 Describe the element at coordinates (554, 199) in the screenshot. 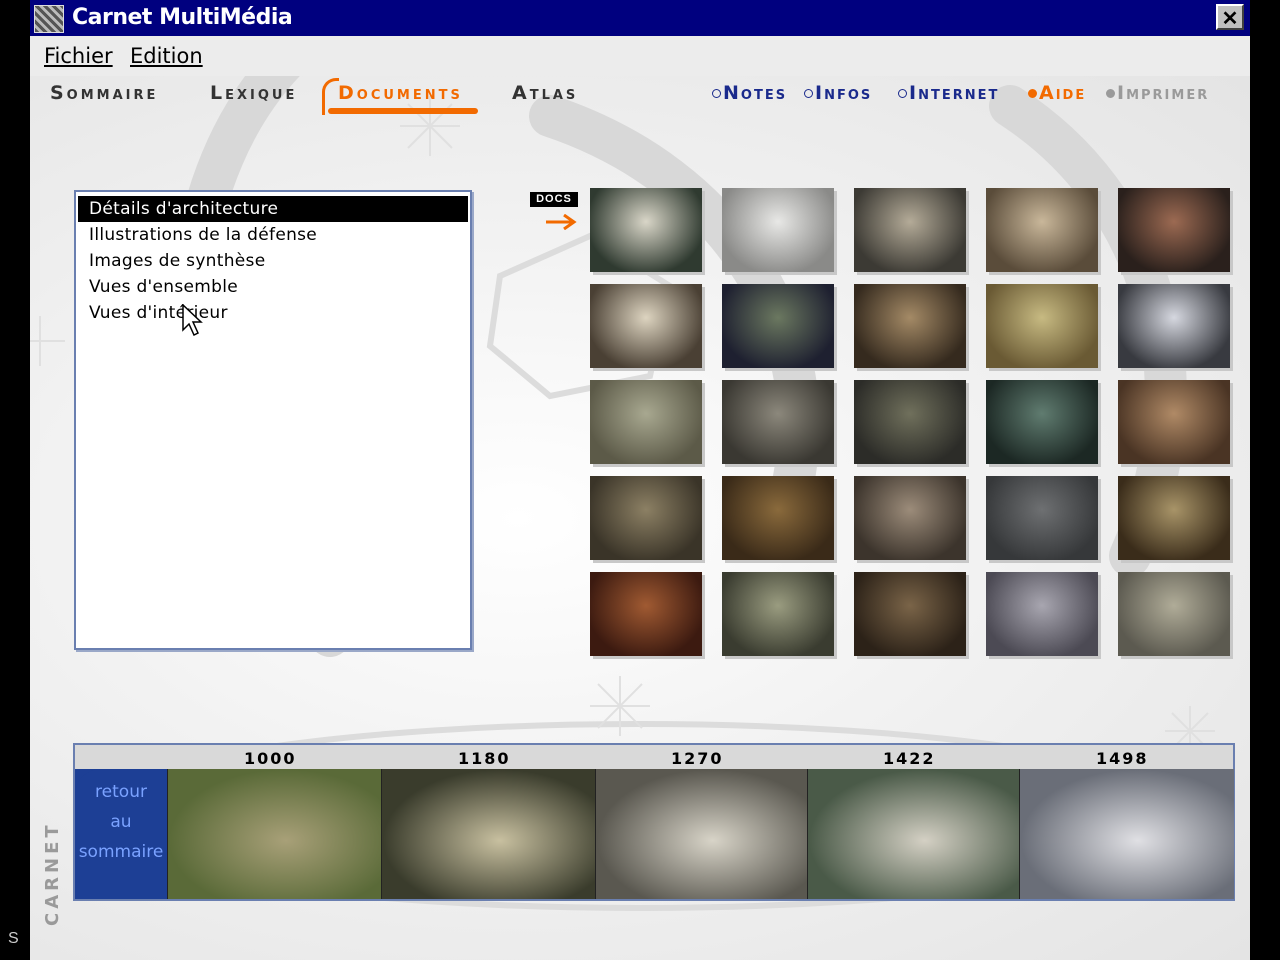

I see `docs-badge: DOCS` at that location.